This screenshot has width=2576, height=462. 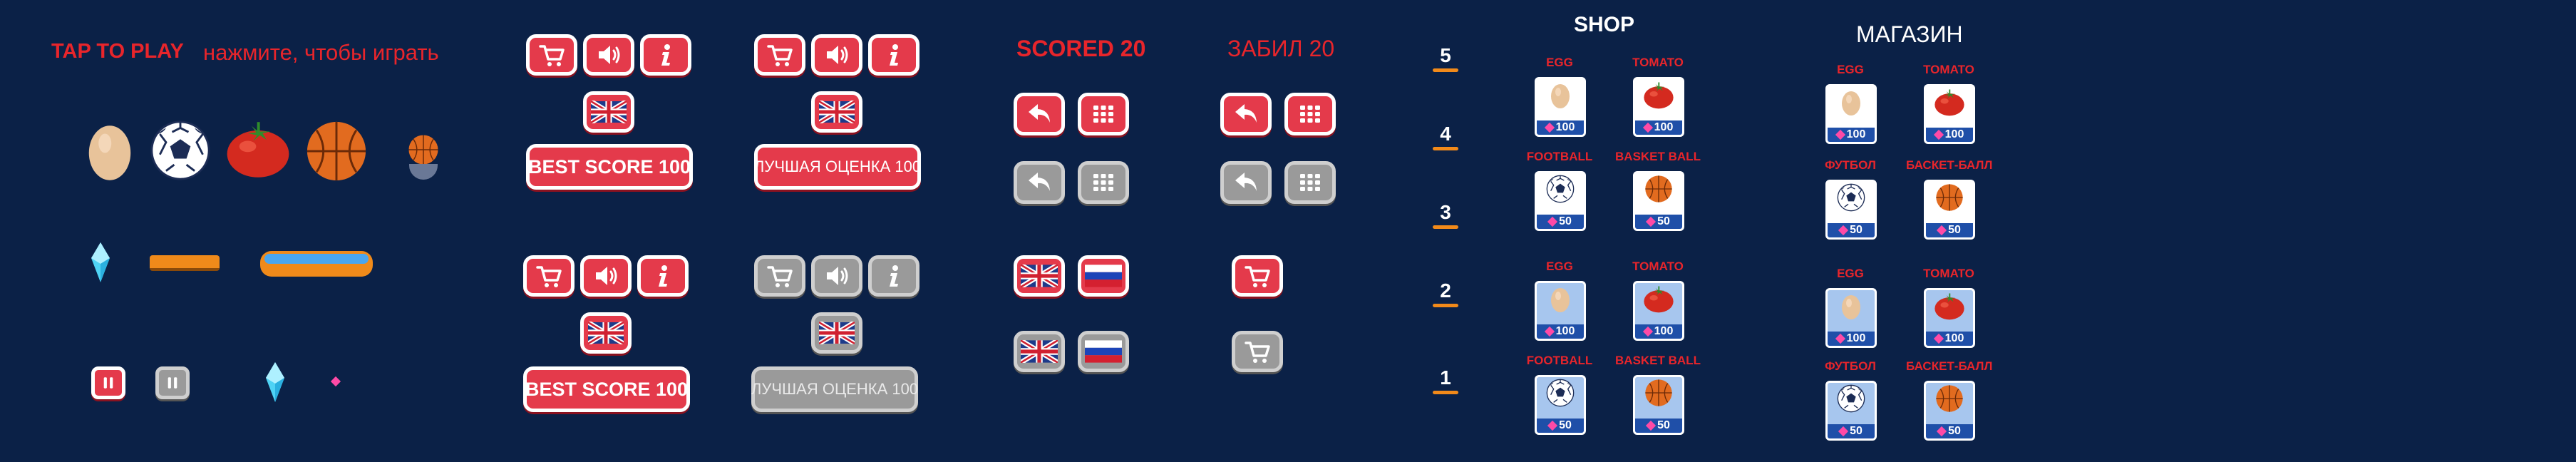 I want to click on shop-item-basketball-selected: 50, so click(x=1658, y=405).